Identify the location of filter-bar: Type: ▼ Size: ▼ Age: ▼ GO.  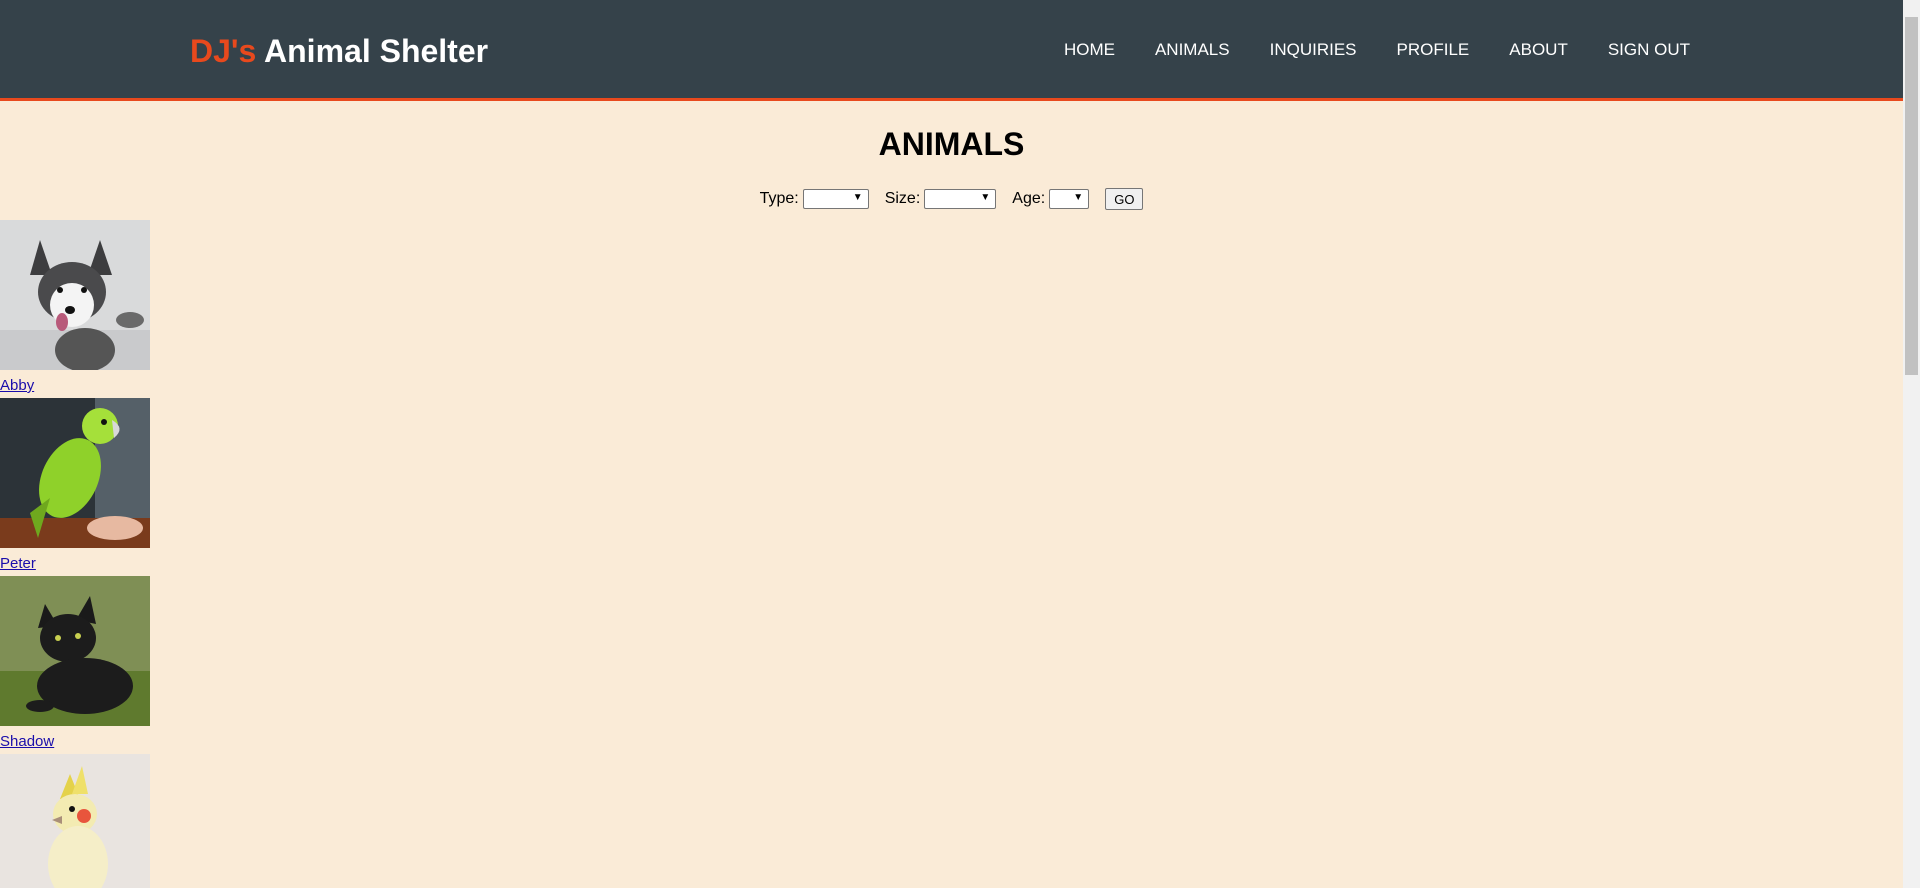
(951, 199).